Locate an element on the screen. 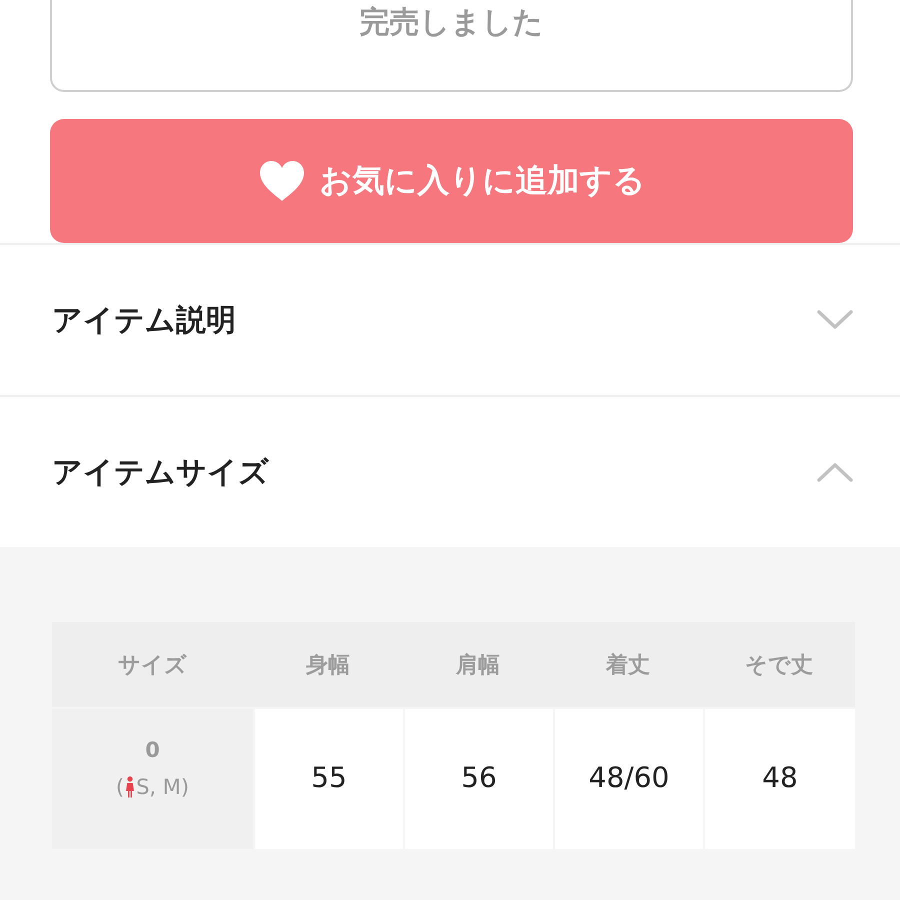 Image resolution: width=900 pixels, height=900 pixels. table-cell: 56 is located at coordinates (478, 779).